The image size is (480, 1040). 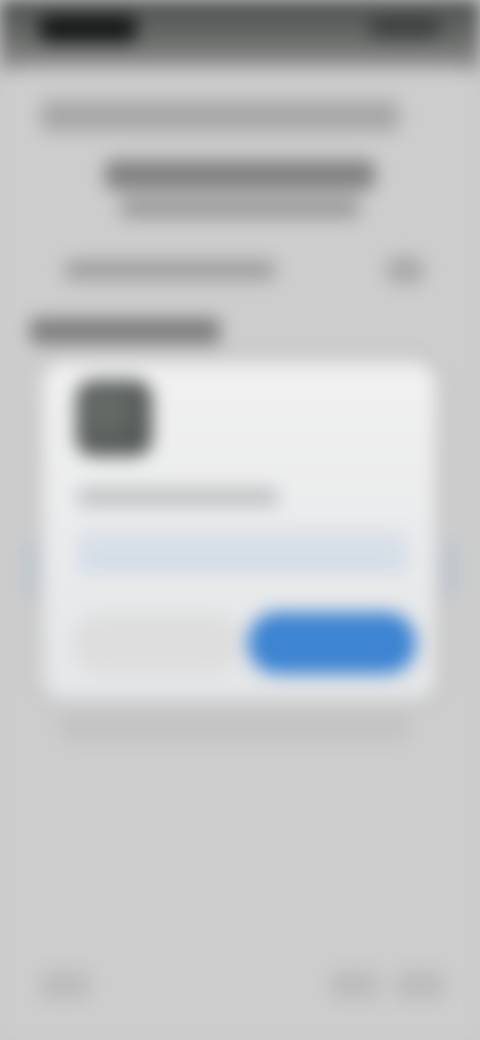 I want to click on sheet-top-label, so click(x=220, y=116).